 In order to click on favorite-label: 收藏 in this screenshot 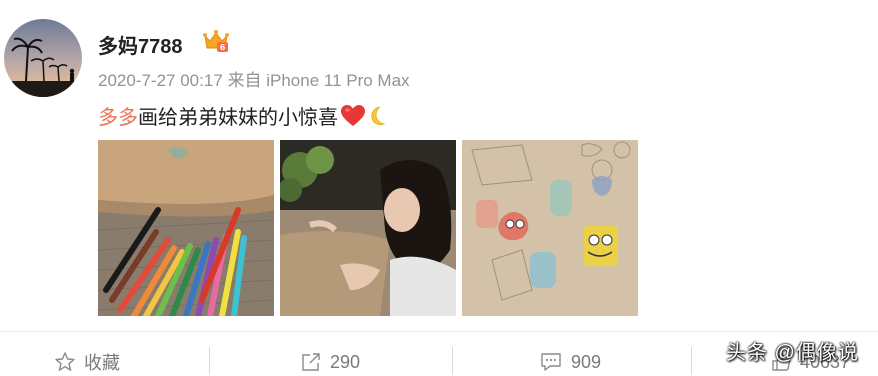, I will do `click(102, 363)`.